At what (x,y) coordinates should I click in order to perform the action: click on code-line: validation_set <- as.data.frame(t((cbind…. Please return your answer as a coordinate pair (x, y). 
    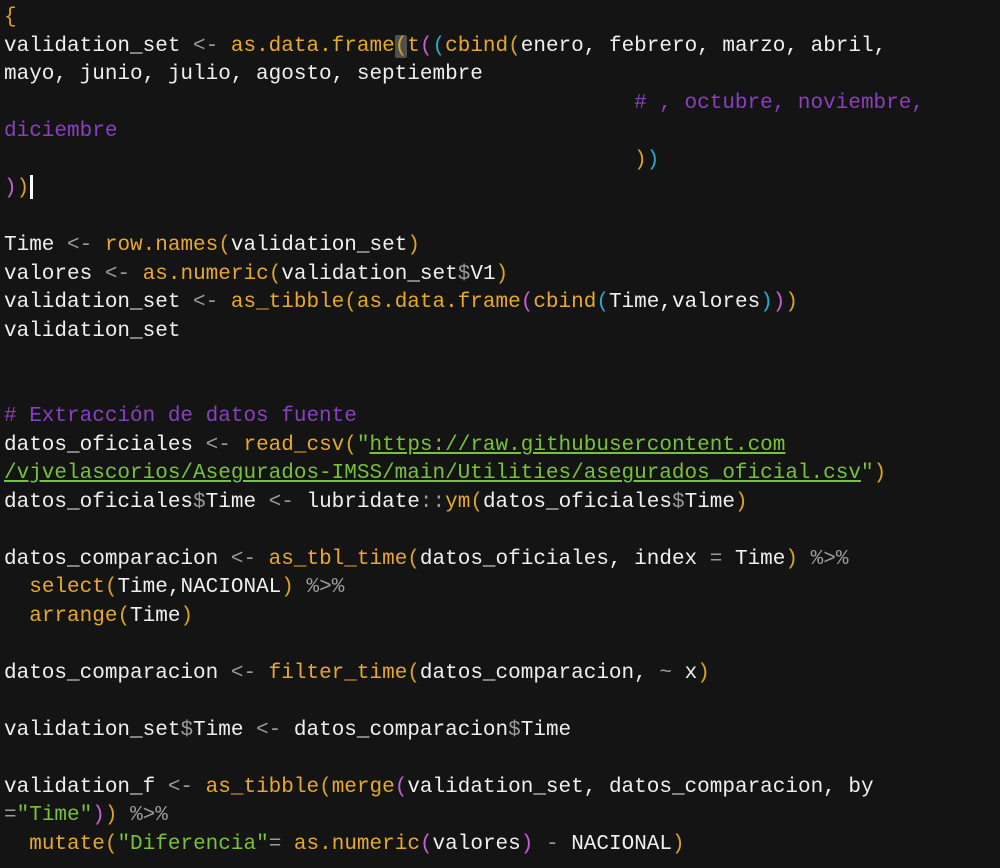
    Looking at the image, I should click on (445, 47).